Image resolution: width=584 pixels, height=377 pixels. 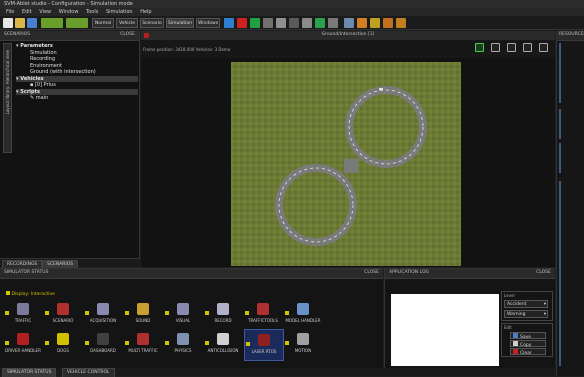 What do you see at coordinates (20, 23) in the screenshot?
I see `open-folder-icon` at bounding box center [20, 23].